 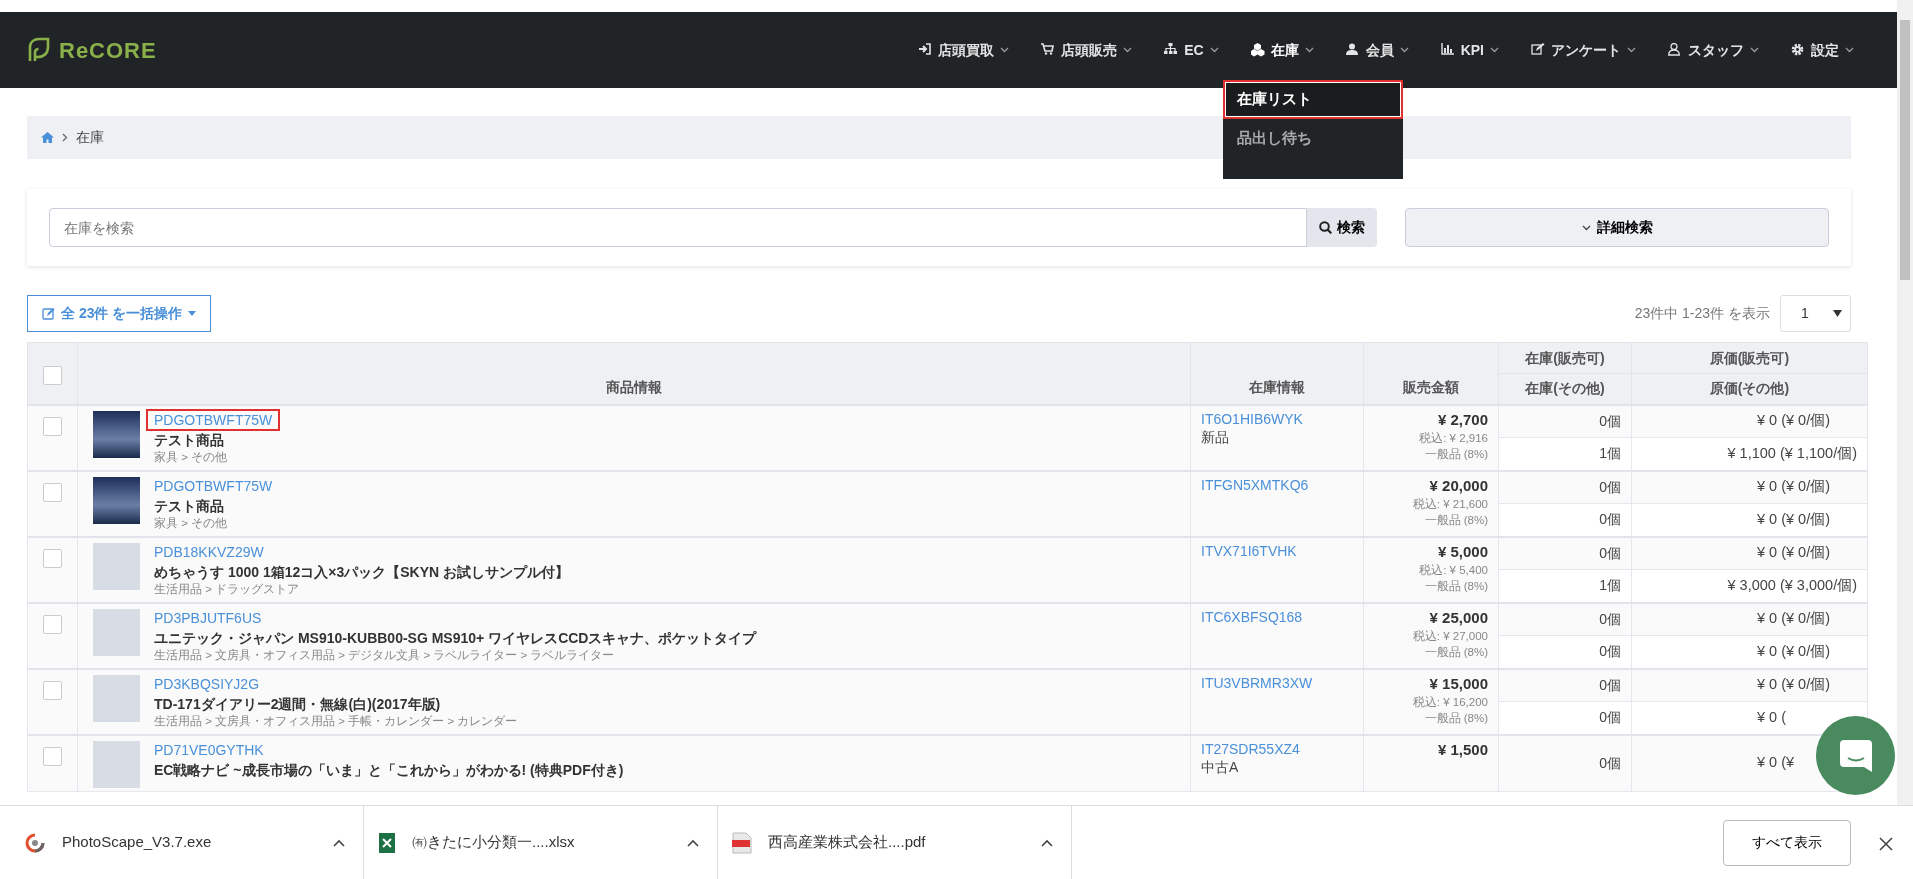 What do you see at coordinates (847, 842) in the screenshot?
I see `file-name: 西高産業株式会社....pdf` at bounding box center [847, 842].